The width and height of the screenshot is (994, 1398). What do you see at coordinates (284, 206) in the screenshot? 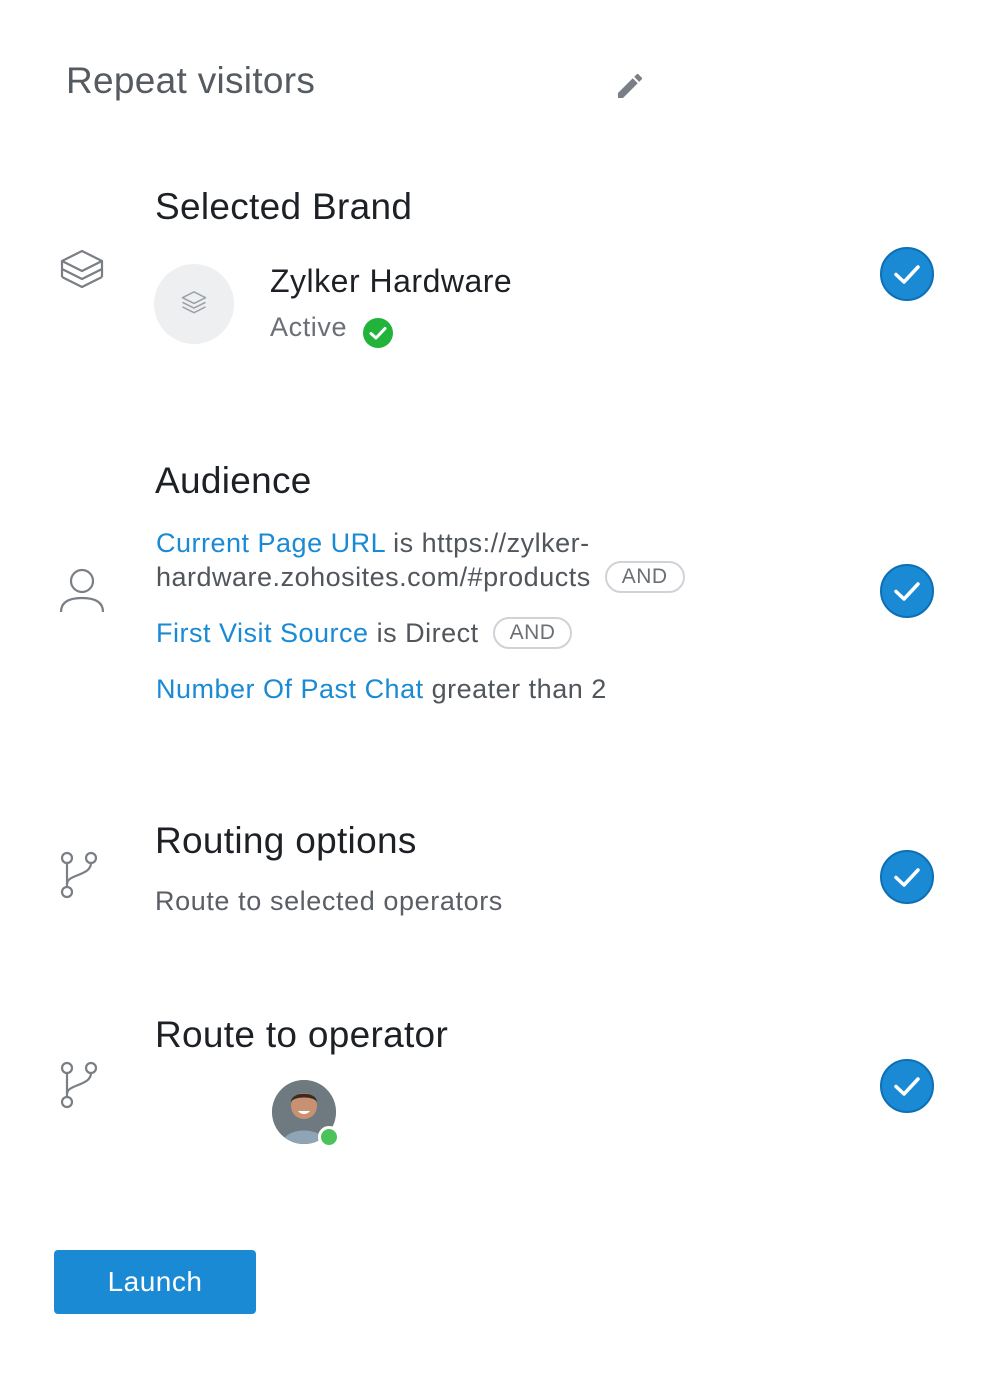
I see `selected-brand-heading: Selected Brand` at bounding box center [284, 206].